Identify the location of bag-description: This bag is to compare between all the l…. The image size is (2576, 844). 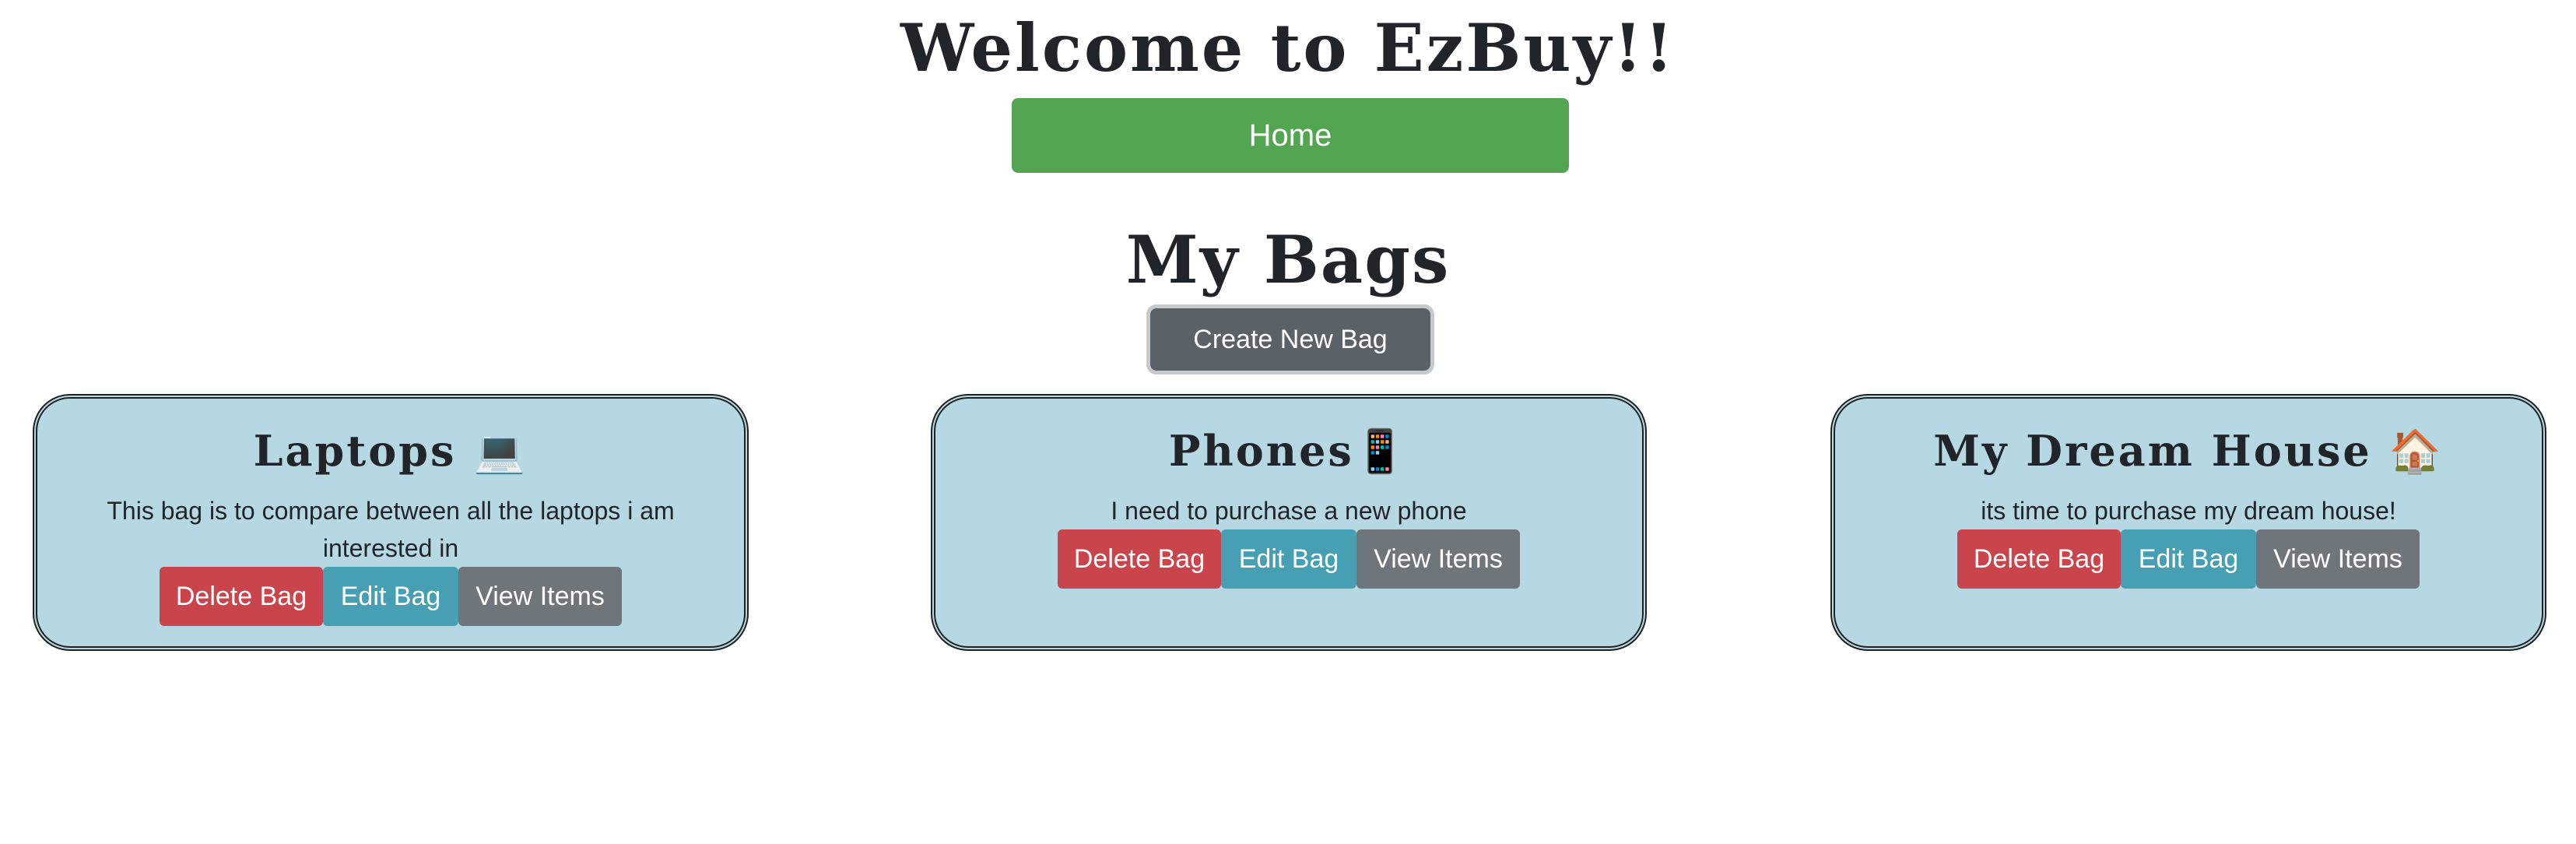
(391, 529).